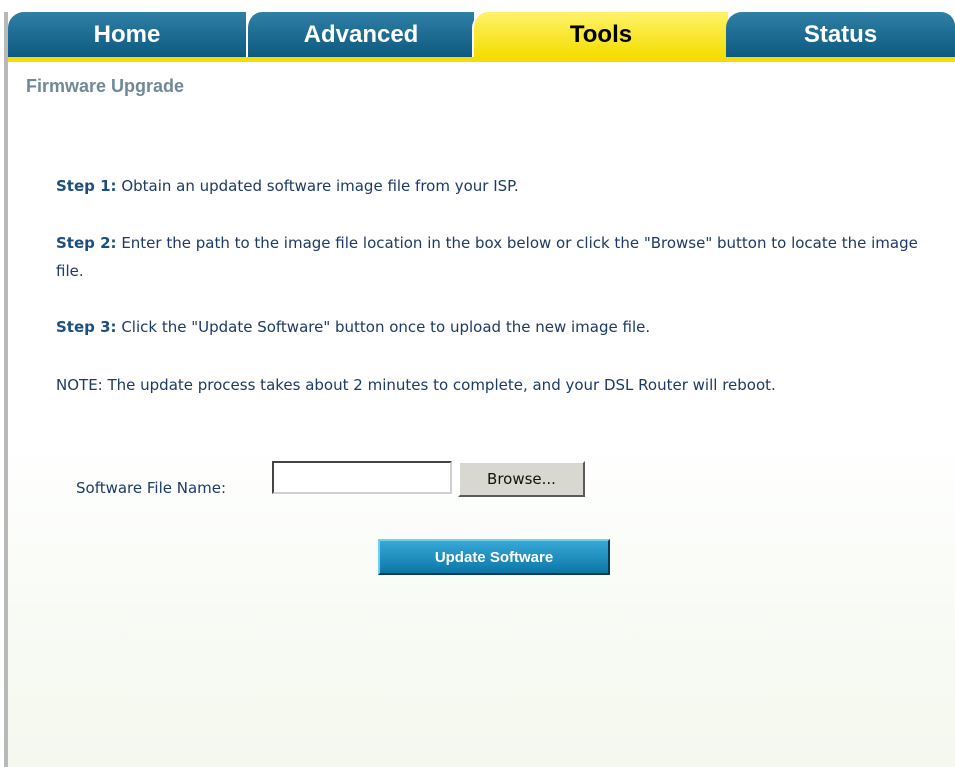 The height and width of the screenshot is (767, 955). Describe the element at coordinates (362, 477) in the screenshot. I see `software-file-name-input` at that location.